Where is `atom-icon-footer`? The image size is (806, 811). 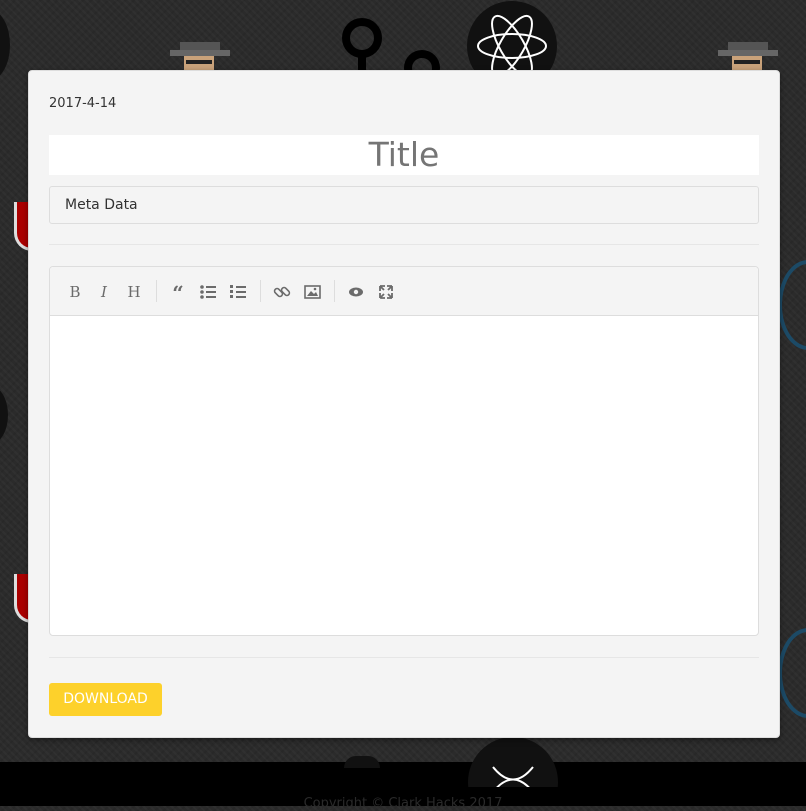
atom-icon-footer is located at coordinates (513, 762).